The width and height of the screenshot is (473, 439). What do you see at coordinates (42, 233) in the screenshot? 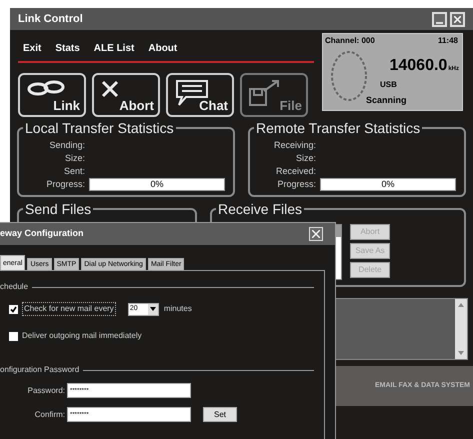
I see `window-title: eway Configuration` at bounding box center [42, 233].